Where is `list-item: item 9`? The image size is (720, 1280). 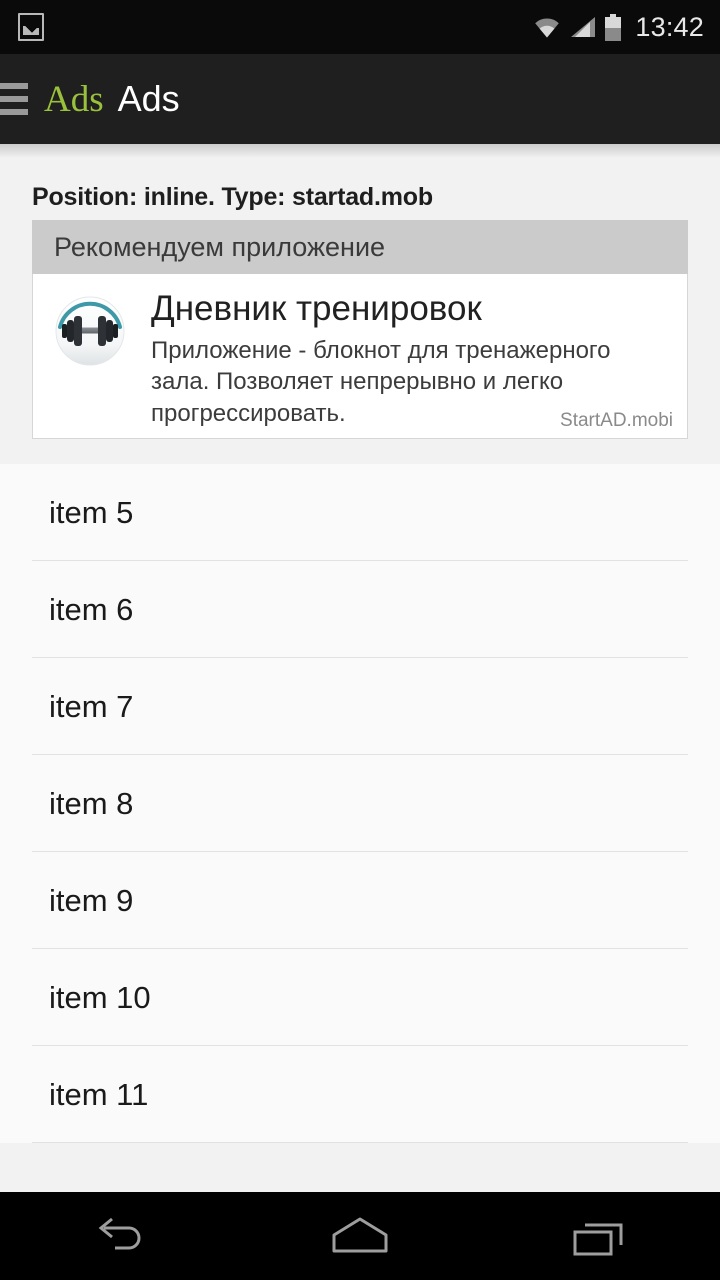
list-item: item 9 is located at coordinates (360, 900).